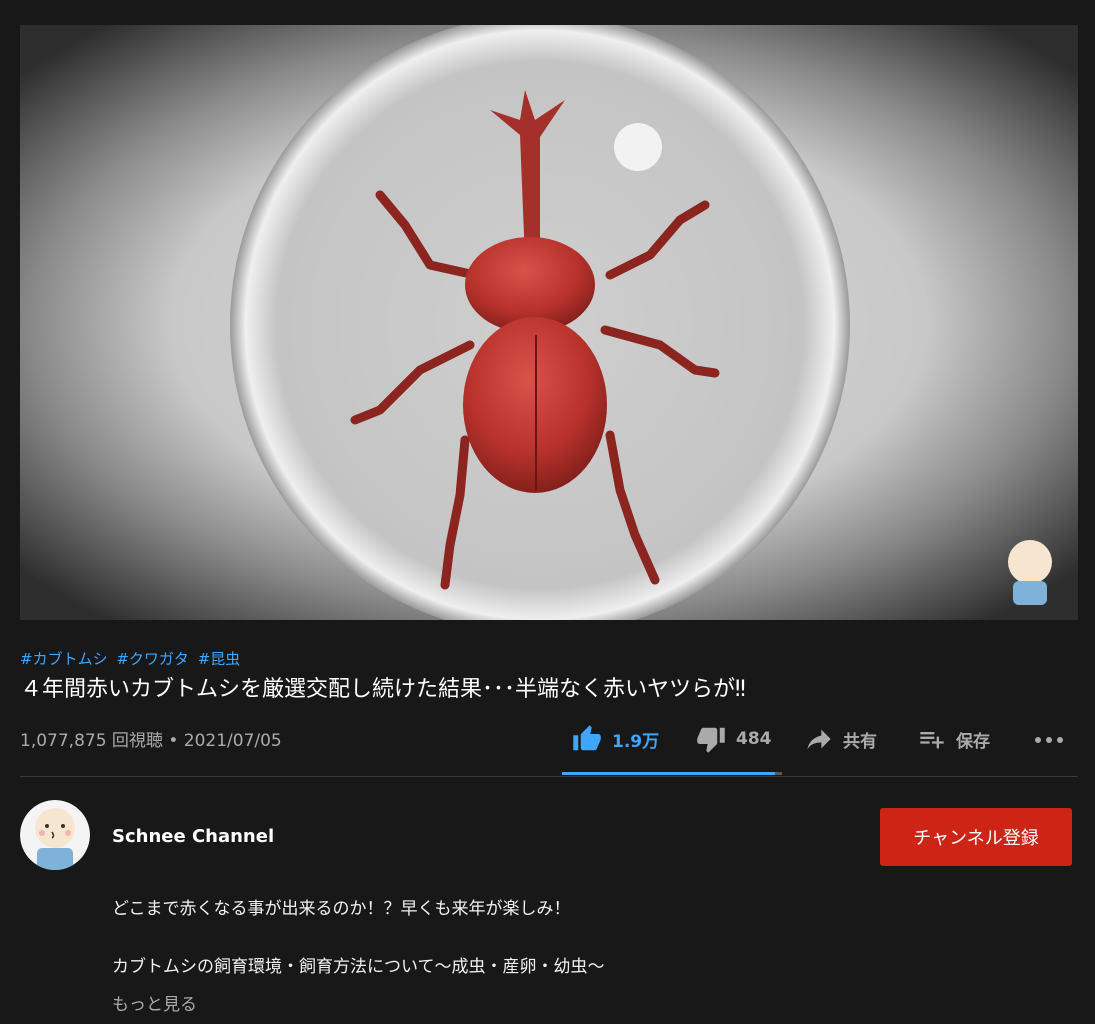  I want to click on save-label: 保存, so click(973, 741).